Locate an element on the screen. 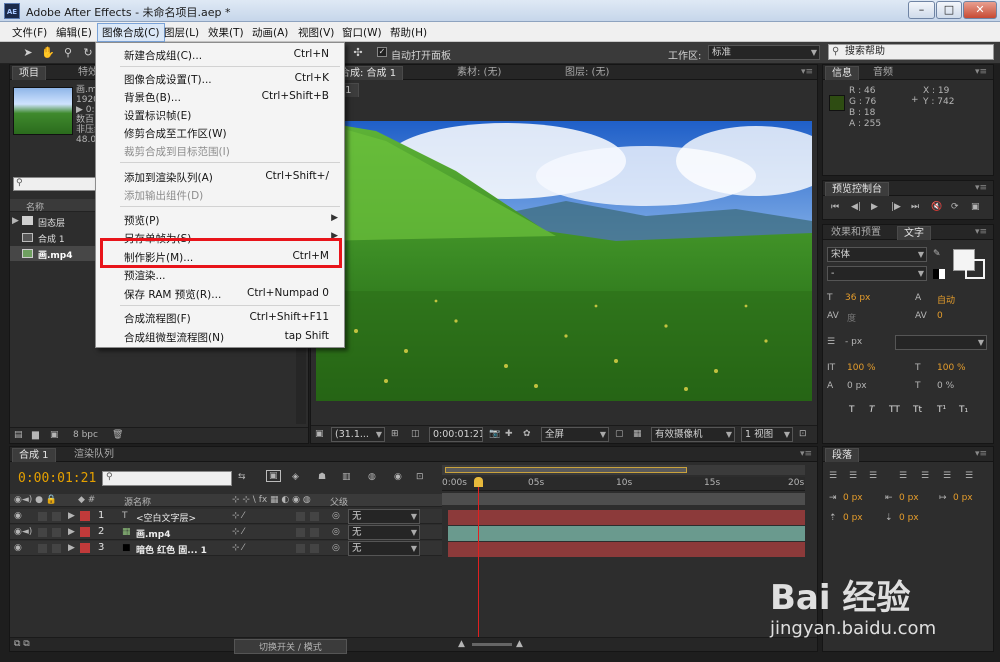  minimize-button: – is located at coordinates (921, 10).